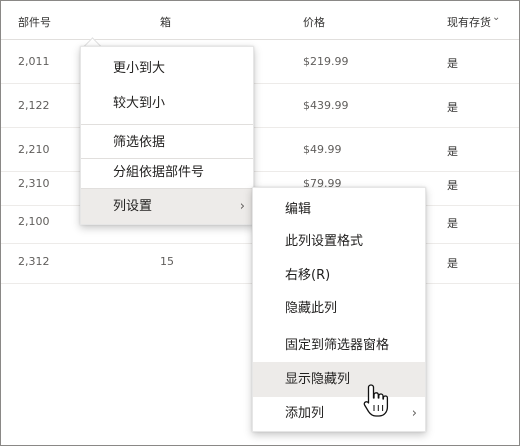  Describe the element at coordinates (260, 106) in the screenshot. I see `table-row: 2,122 $439.99 是` at that location.